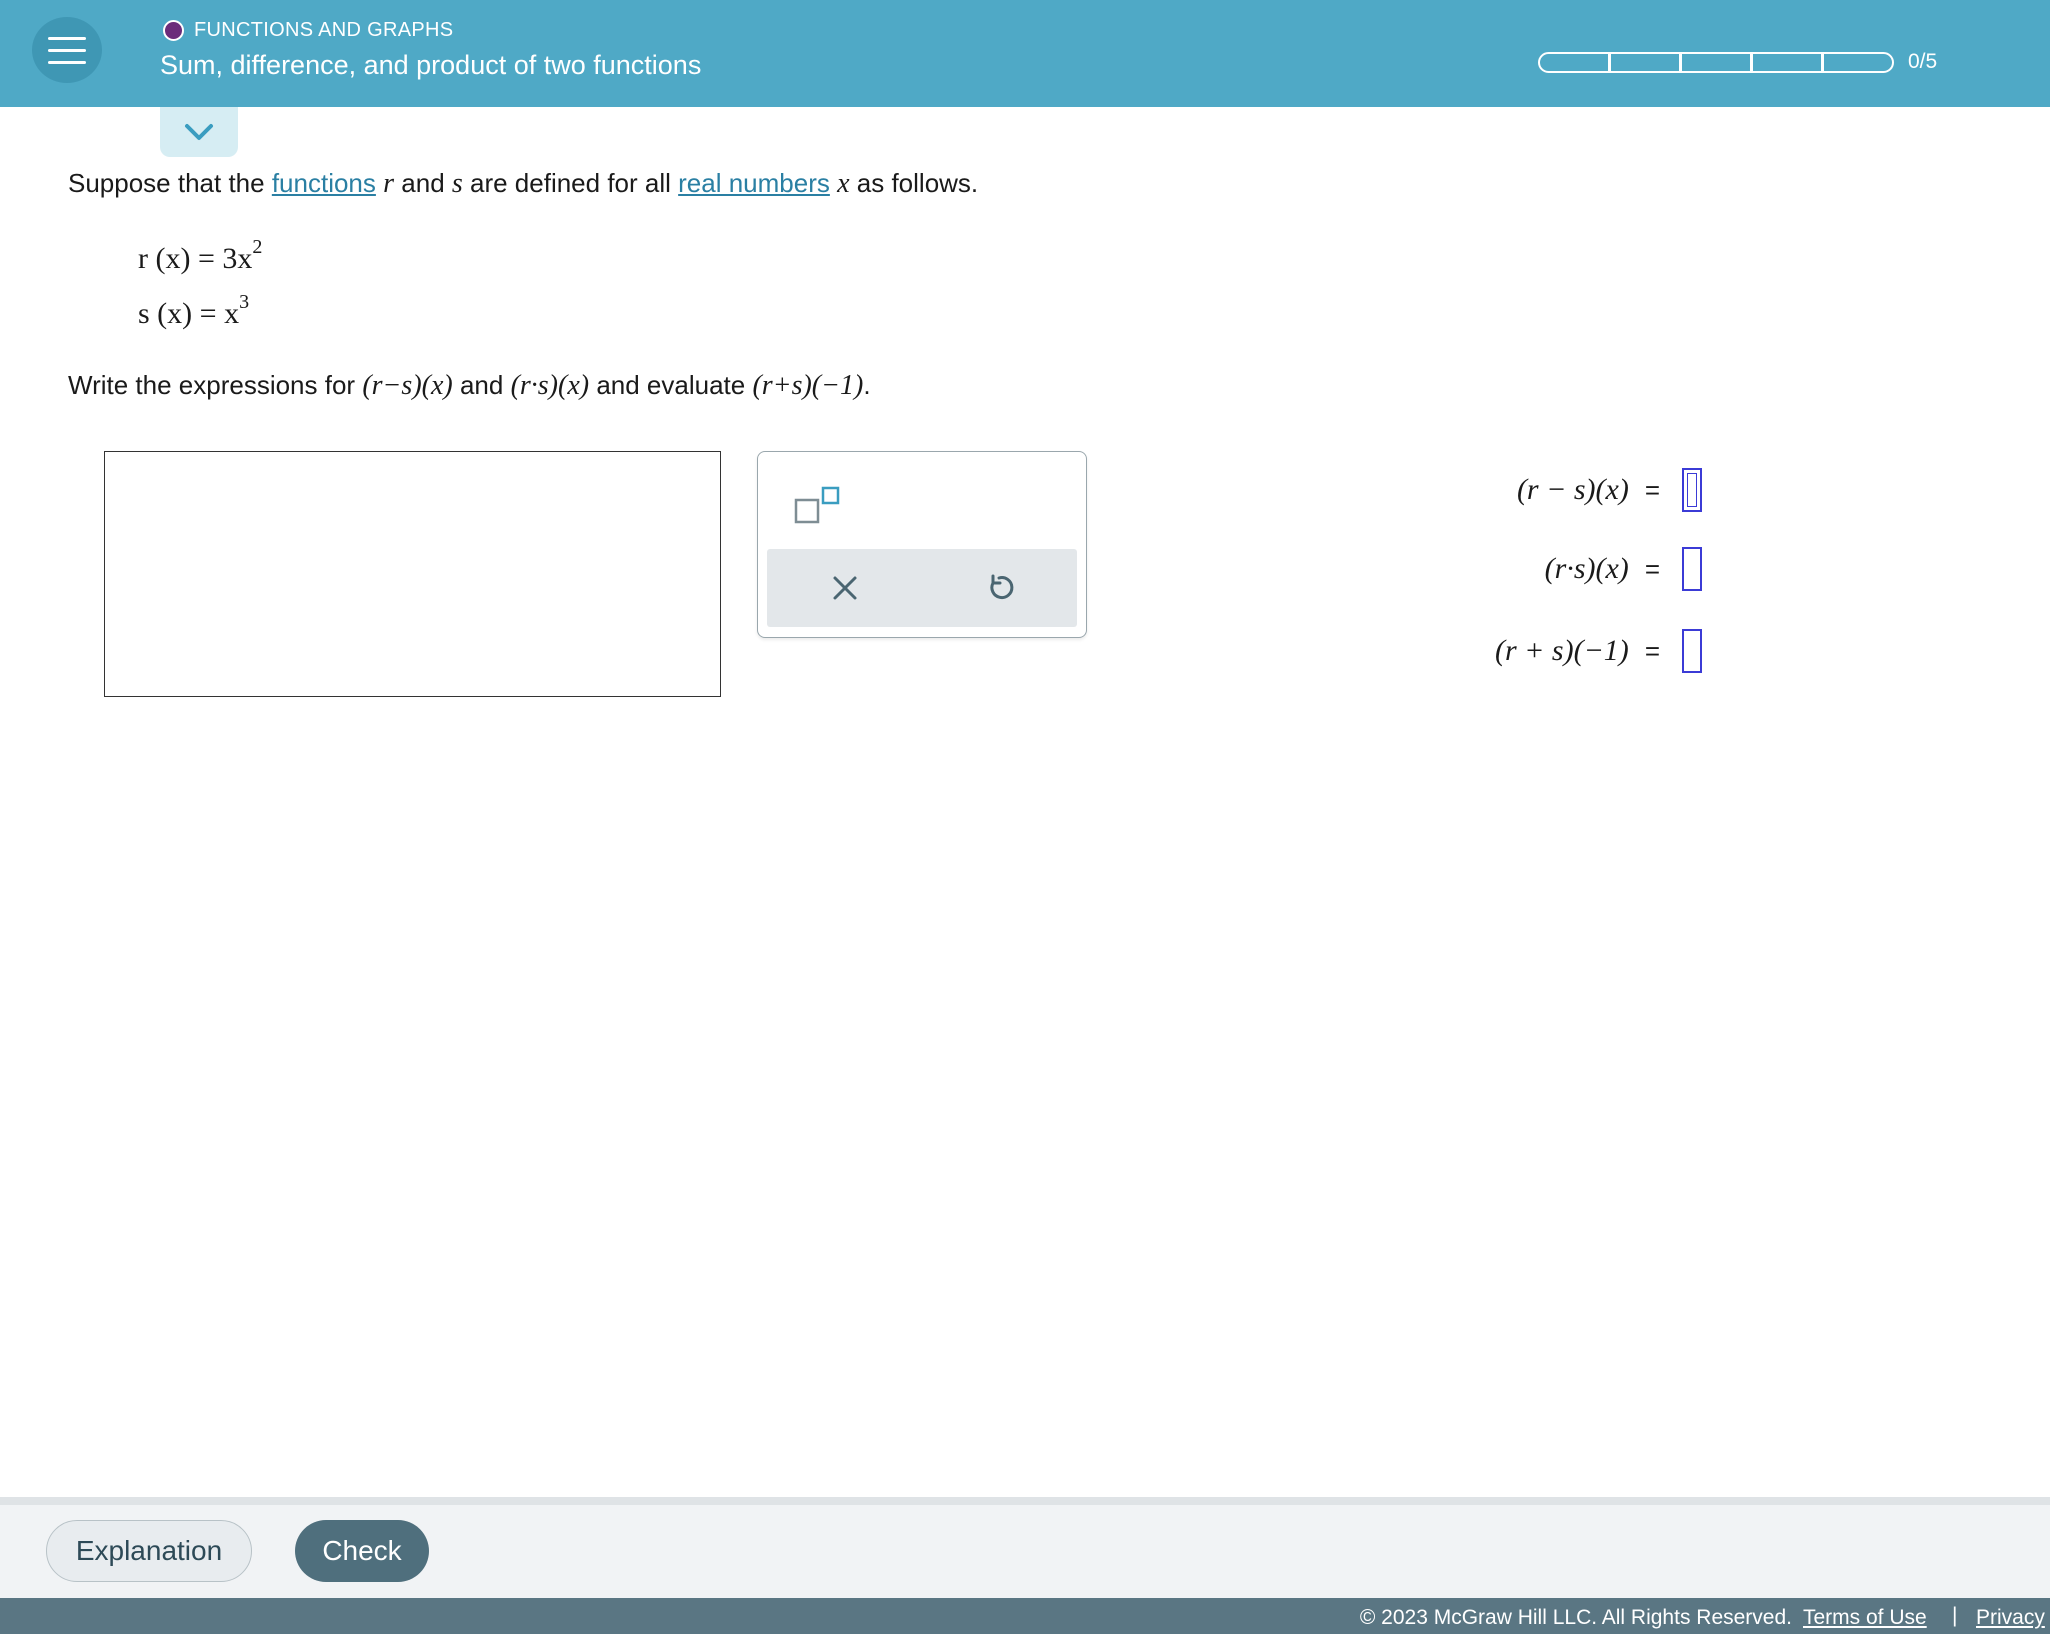  Describe the element at coordinates (914, 183) in the screenshot. I see `intro-text: as follows.` at that location.